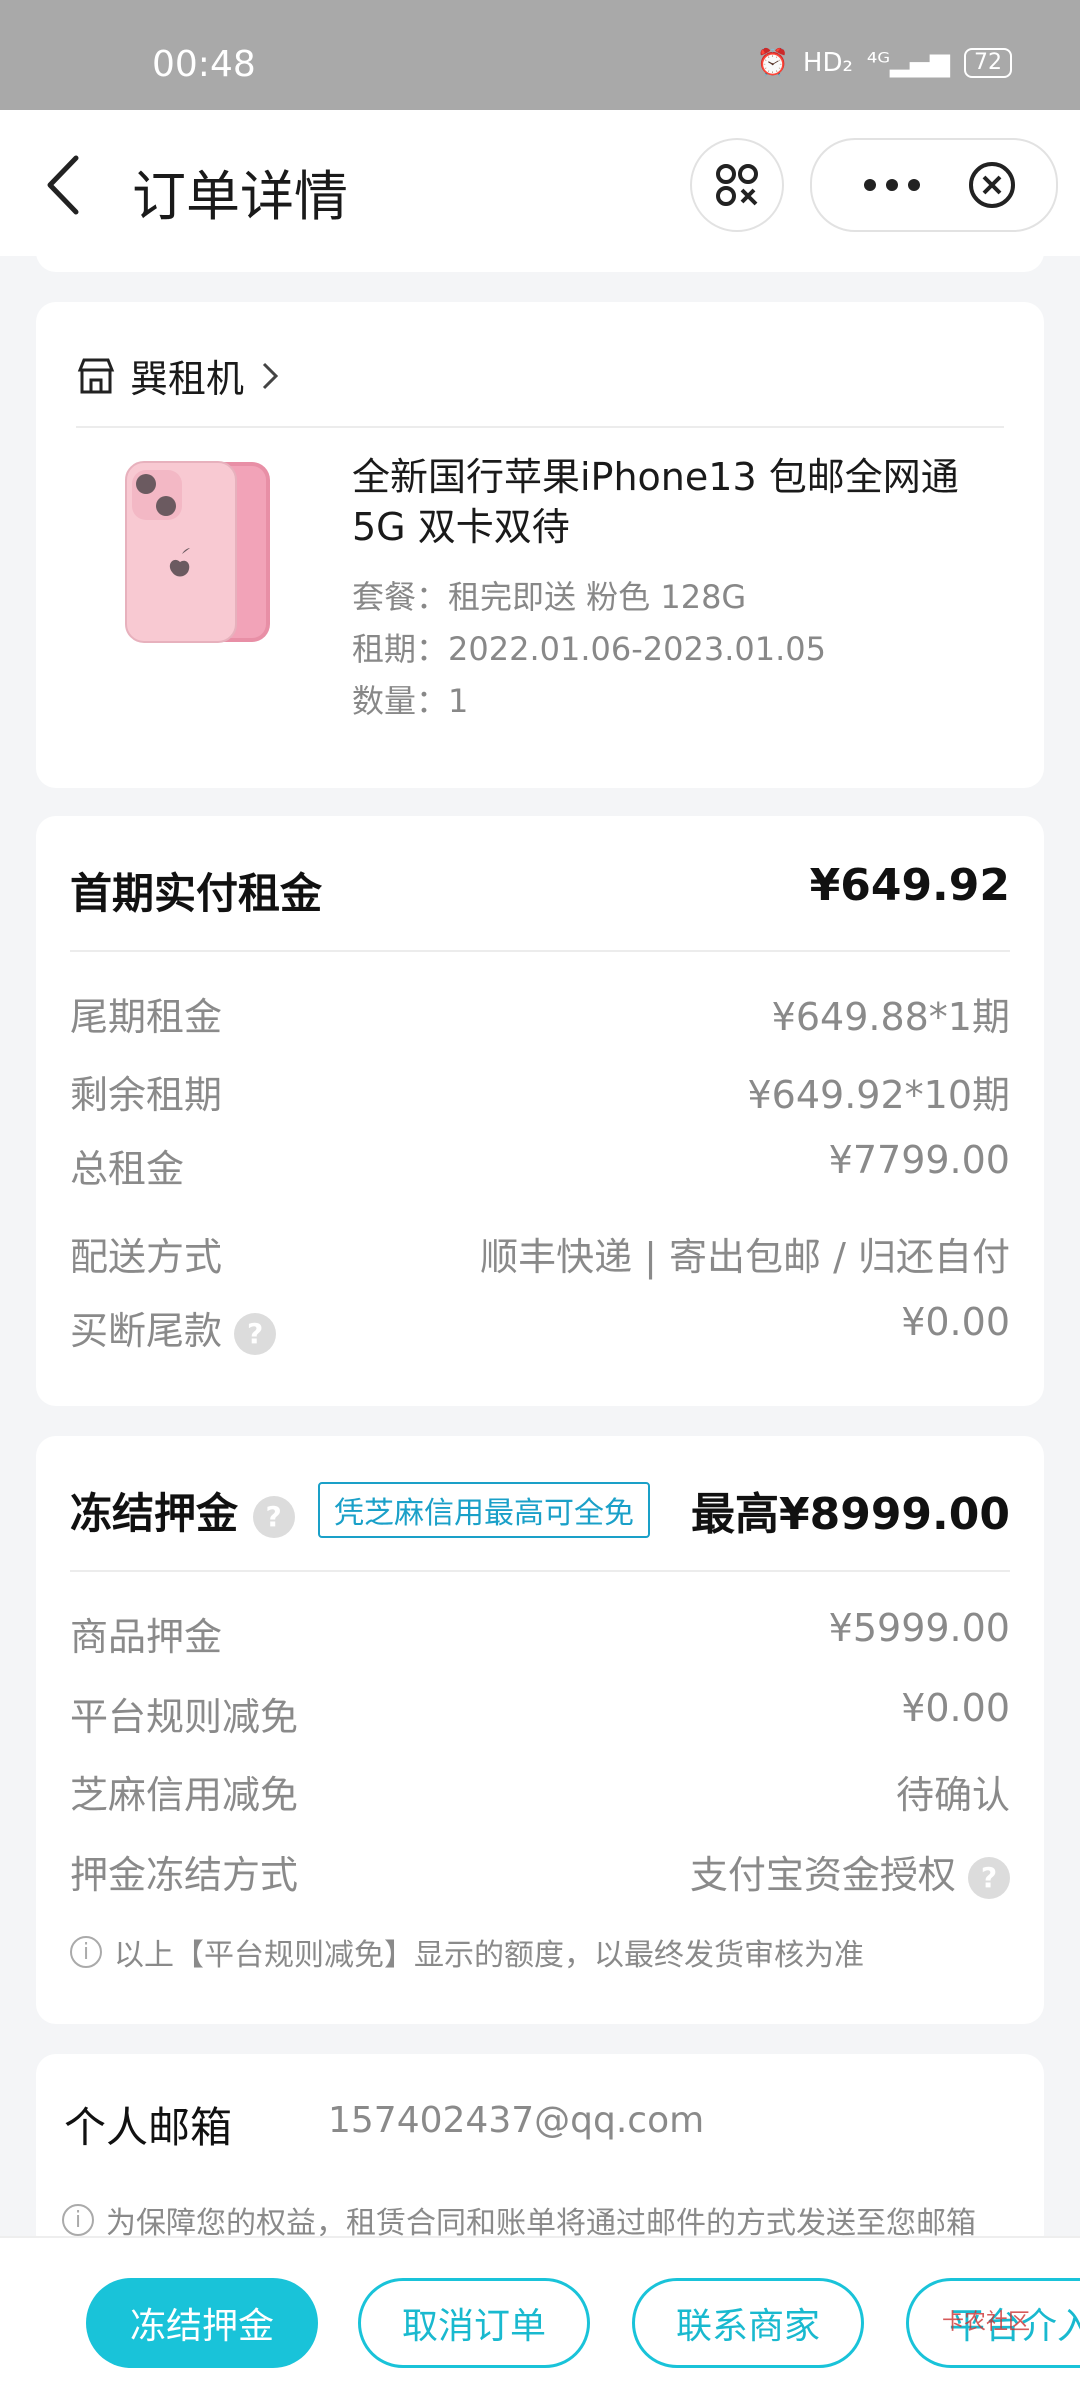 The width and height of the screenshot is (1080, 2402). What do you see at coordinates (919, 1160) in the screenshot?
I see `row-value: ¥7799.00` at bounding box center [919, 1160].